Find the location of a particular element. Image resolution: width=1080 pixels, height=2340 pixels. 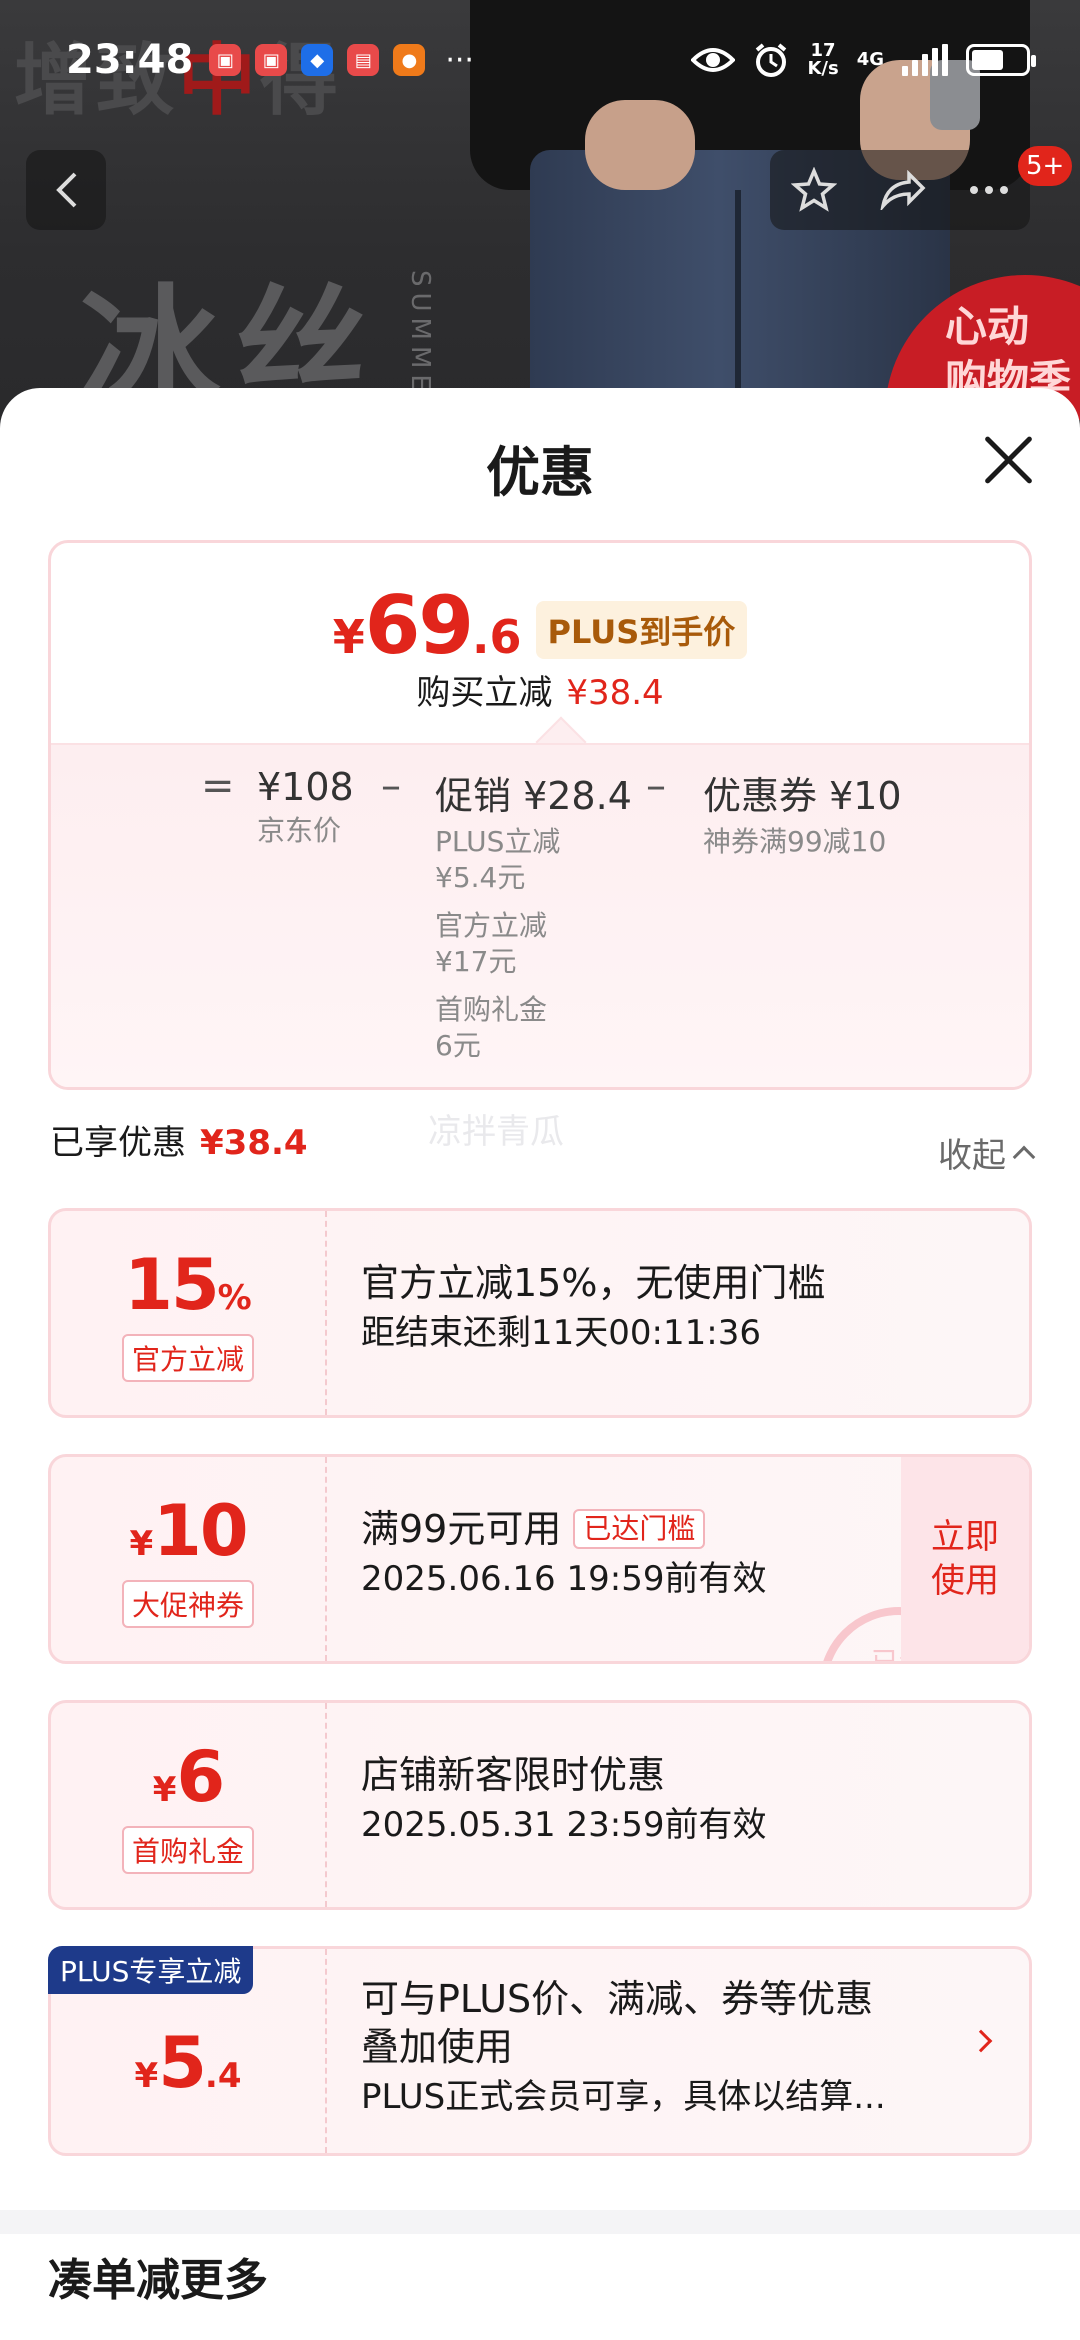

coupon-value-area: 15% 官方立减 is located at coordinates (189, 1313).